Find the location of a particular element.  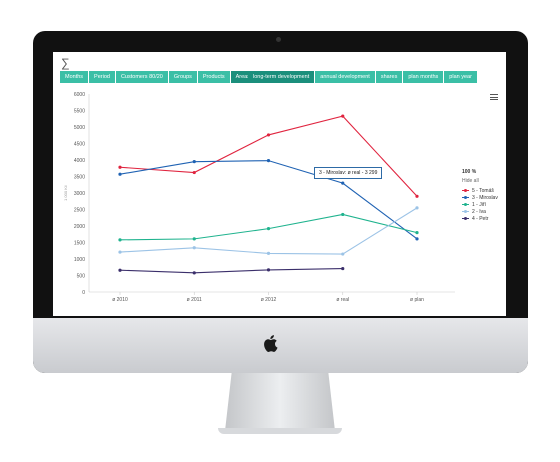

legend-label: 1 - Jiří is located at coordinates (479, 204).